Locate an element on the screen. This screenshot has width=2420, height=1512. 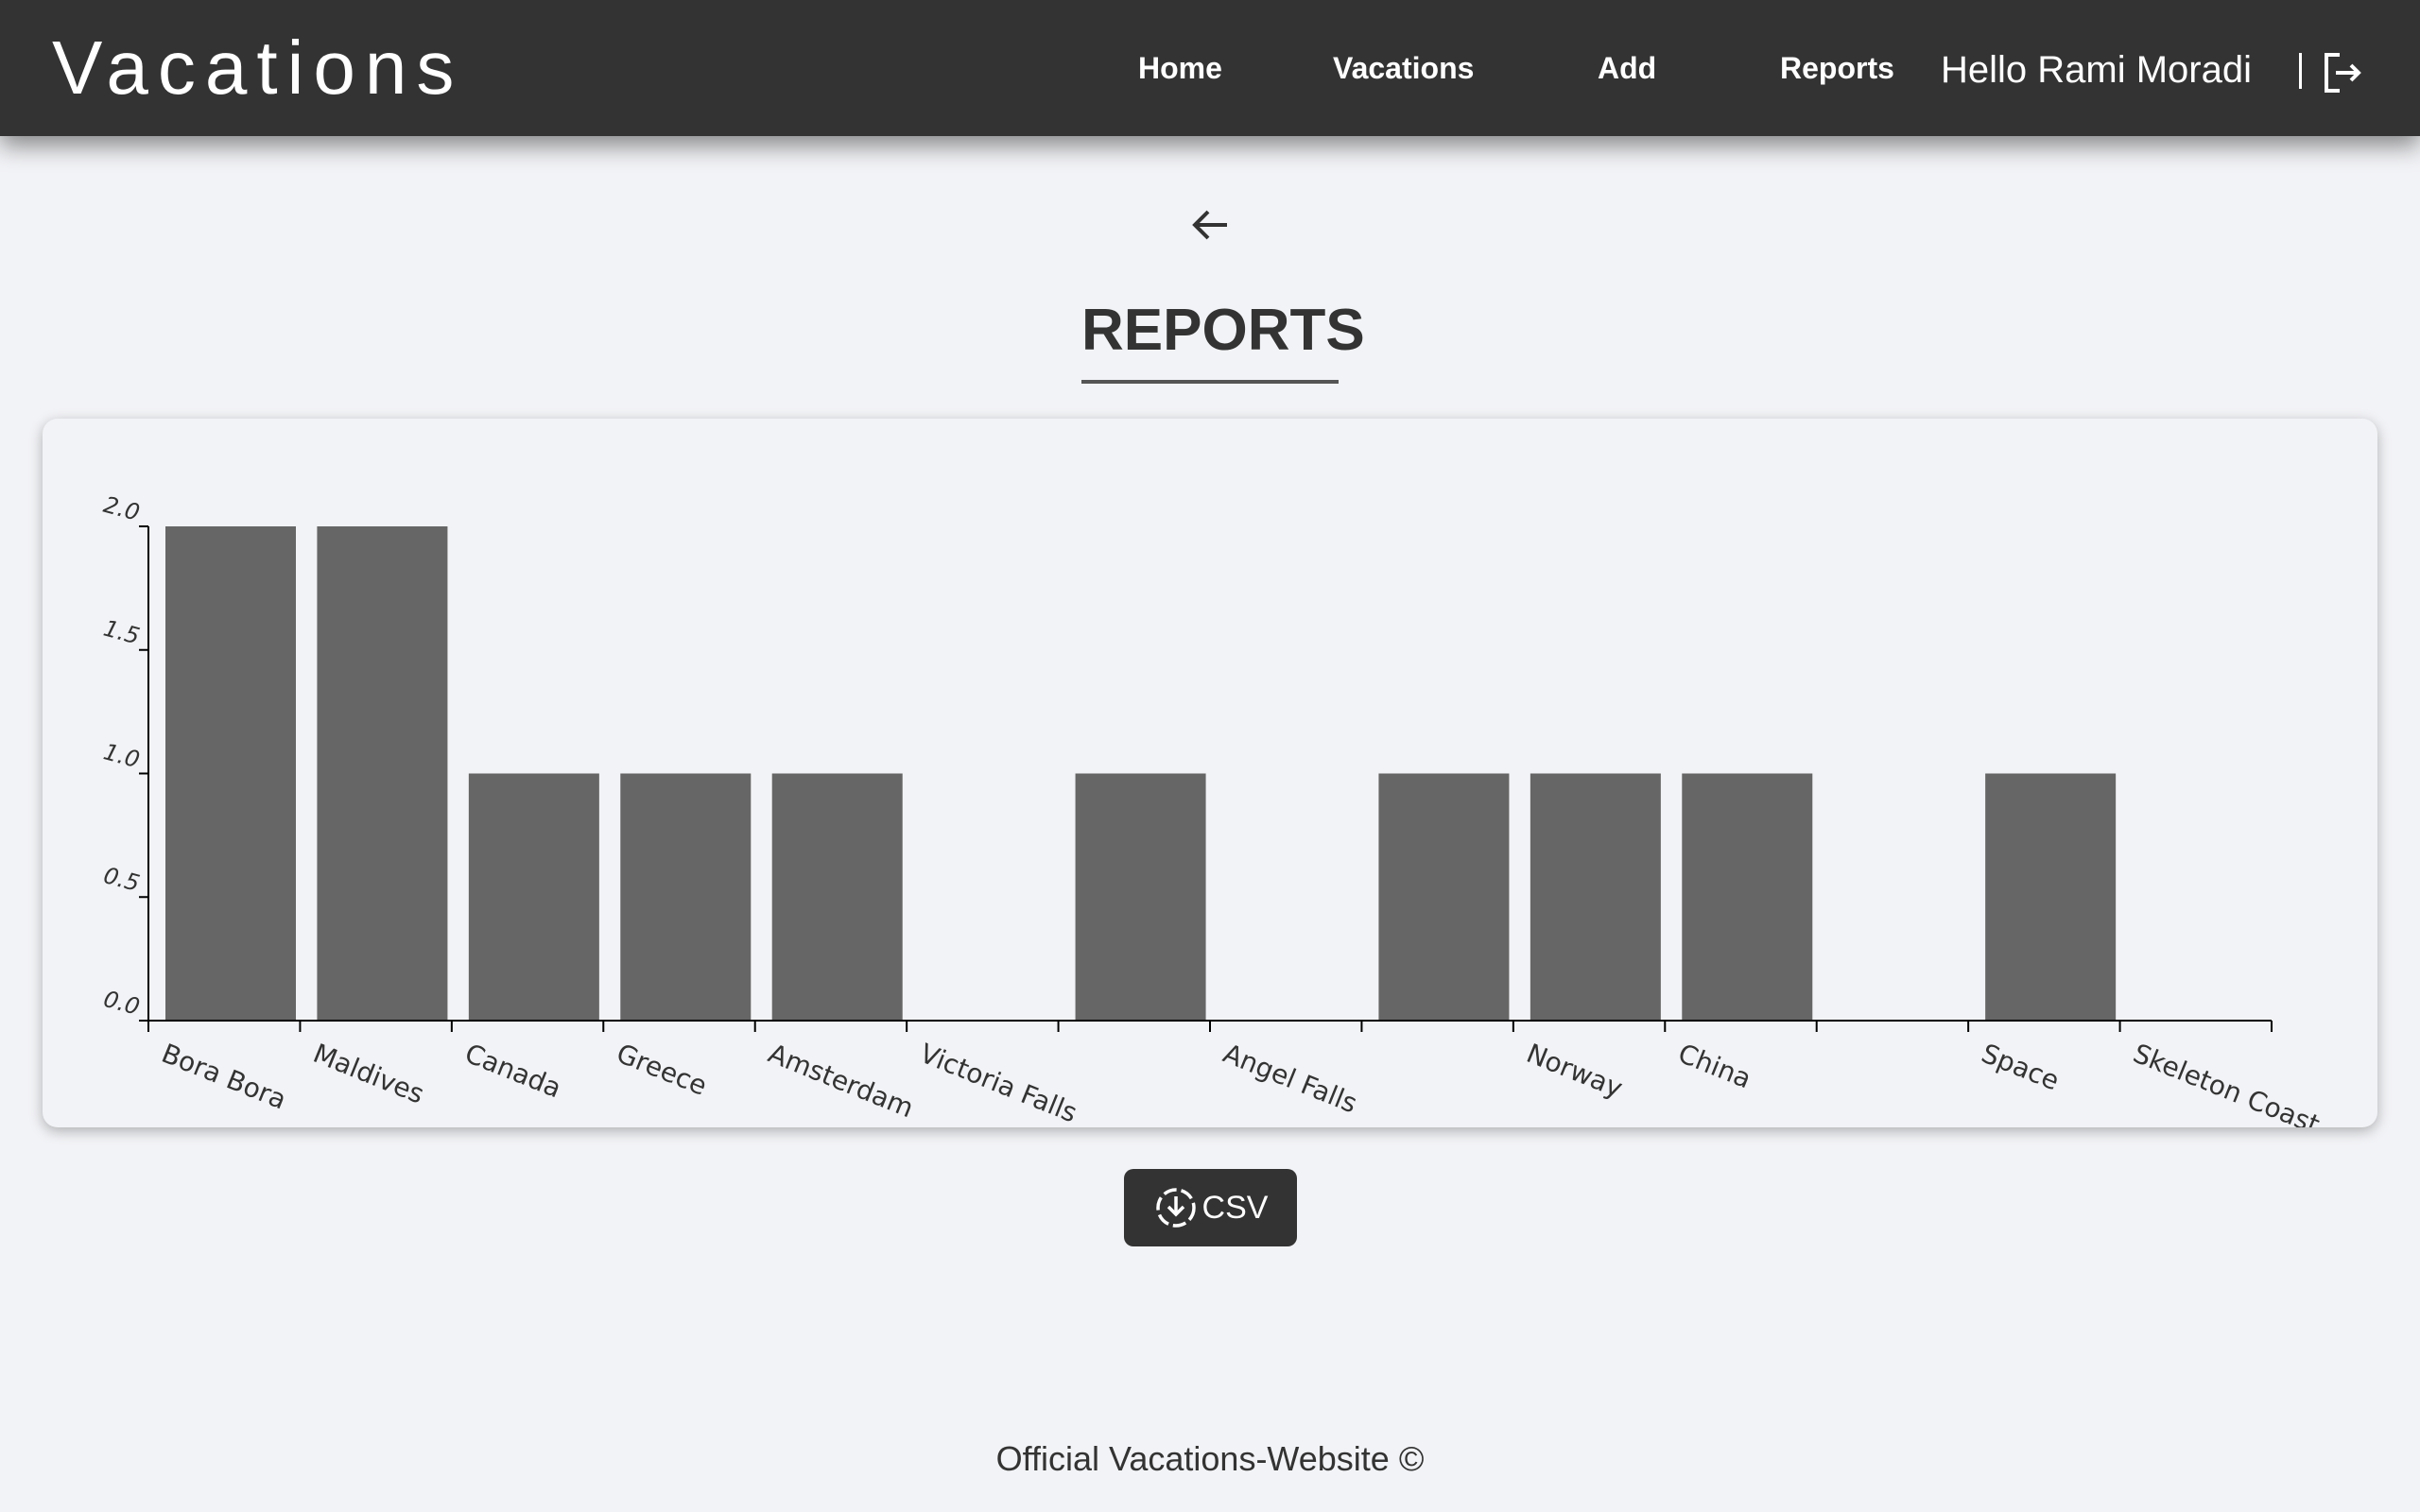
logout-icon is located at coordinates (2342, 72).